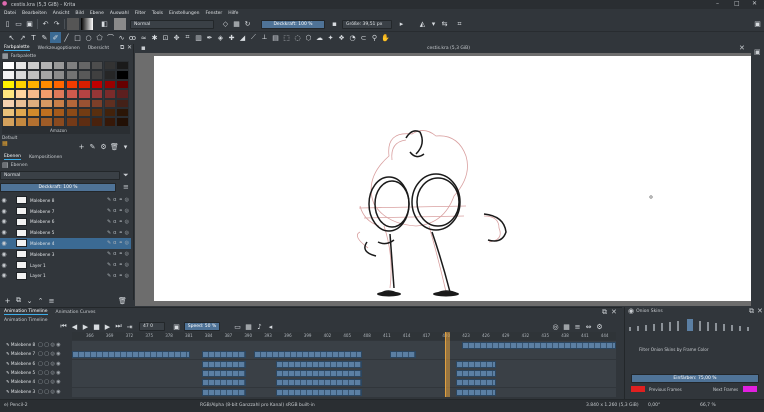 This screenshot has height=412, width=764. I want to click on measure-tool-icon: ⟂, so click(264, 37).